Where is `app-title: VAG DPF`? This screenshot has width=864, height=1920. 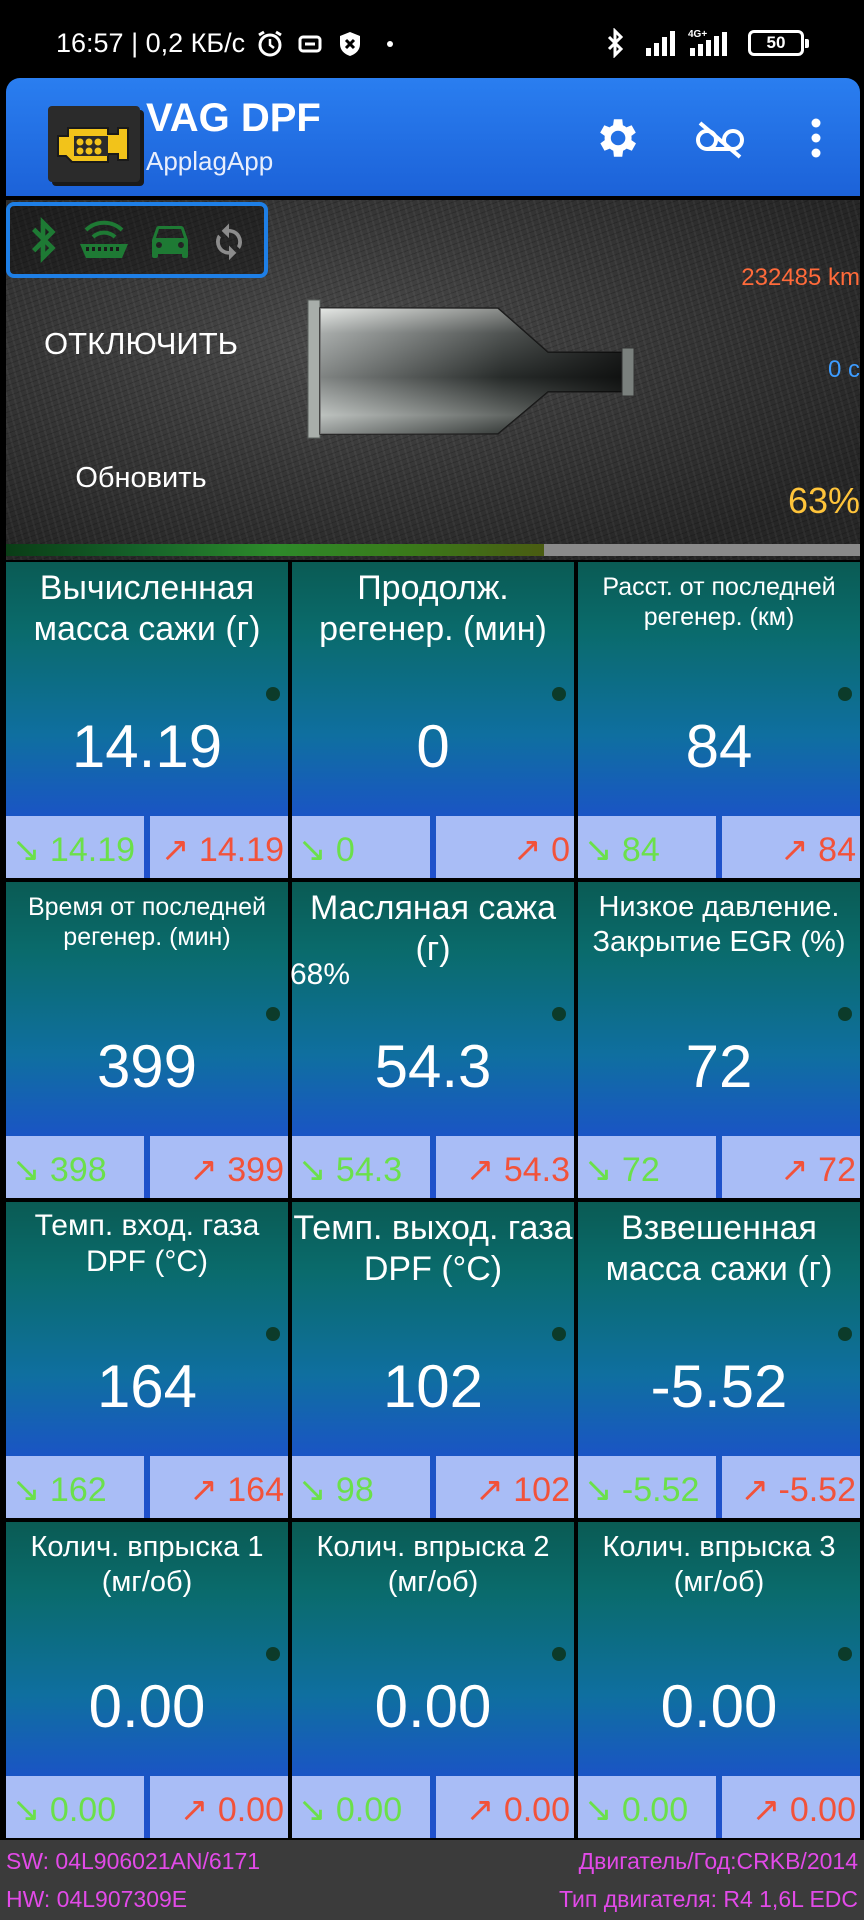
app-title: VAG DPF is located at coordinates (233, 118).